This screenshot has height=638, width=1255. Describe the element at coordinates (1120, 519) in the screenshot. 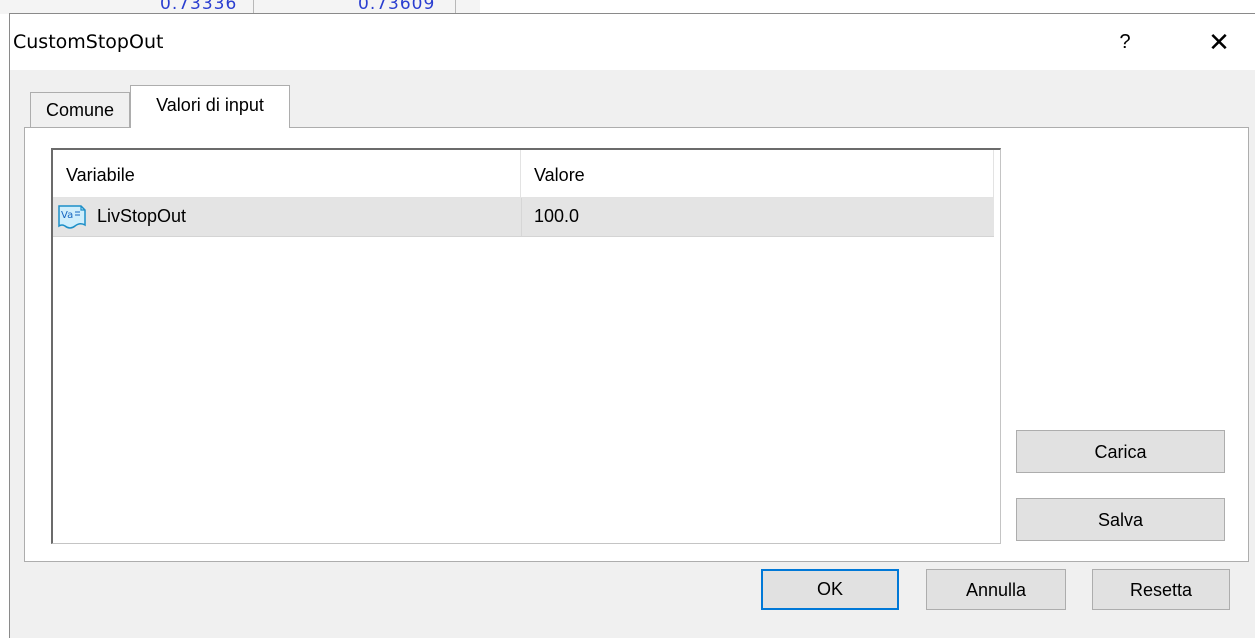

I see `save-button: Salva` at that location.